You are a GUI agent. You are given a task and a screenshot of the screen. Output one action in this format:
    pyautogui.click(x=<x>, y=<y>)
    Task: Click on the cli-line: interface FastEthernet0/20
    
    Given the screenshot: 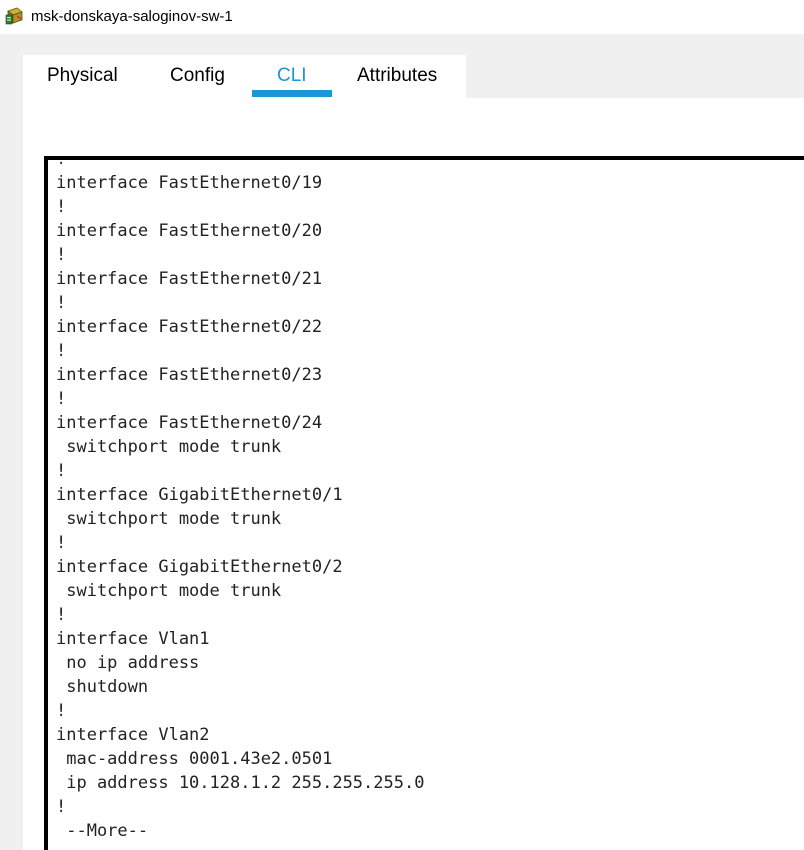 What is the action you would take?
    pyautogui.click(x=189, y=231)
    